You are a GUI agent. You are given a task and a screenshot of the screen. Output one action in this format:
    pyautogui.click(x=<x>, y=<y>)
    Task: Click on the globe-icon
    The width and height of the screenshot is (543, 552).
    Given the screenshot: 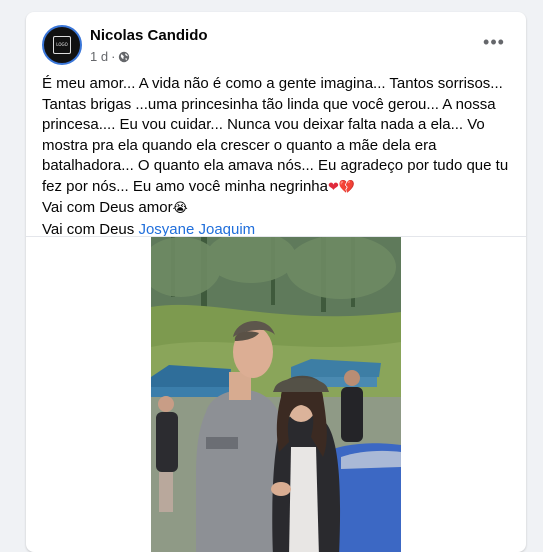 What is the action you would take?
    pyautogui.click(x=124, y=57)
    